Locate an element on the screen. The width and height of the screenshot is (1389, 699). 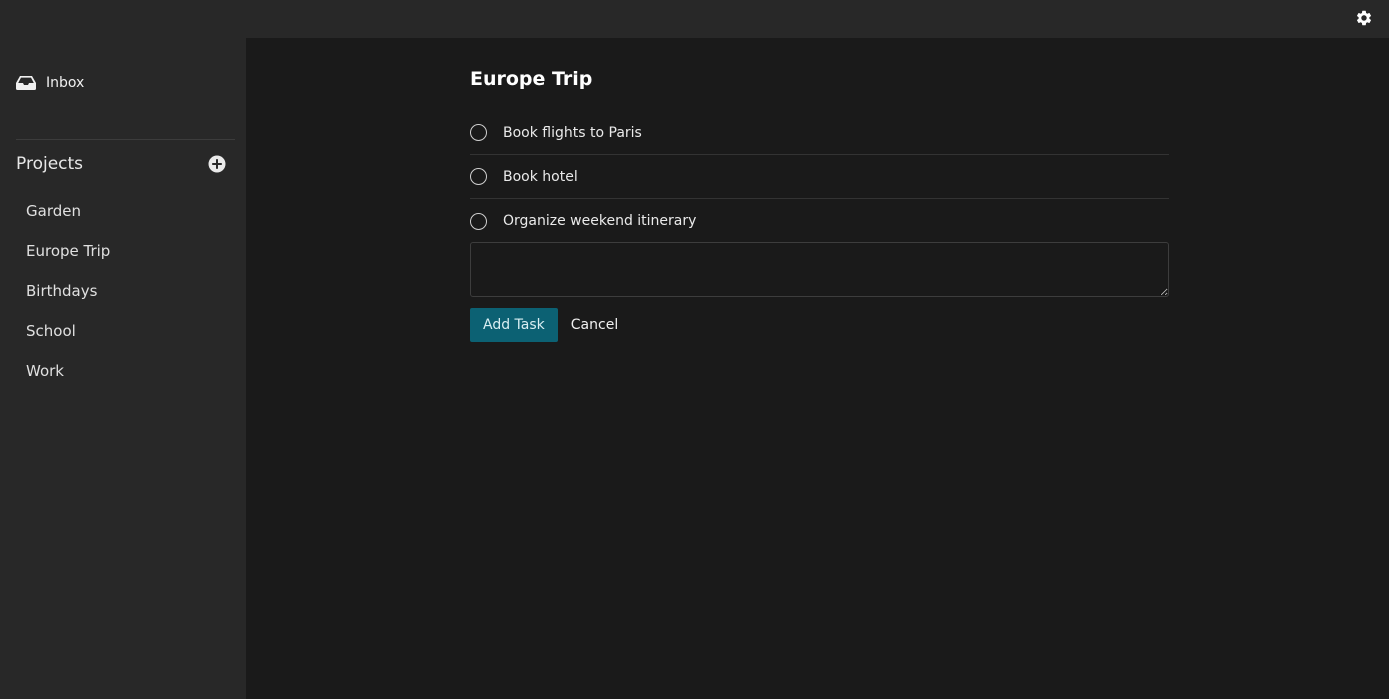
task-label: Book flights to Paris is located at coordinates (572, 132).